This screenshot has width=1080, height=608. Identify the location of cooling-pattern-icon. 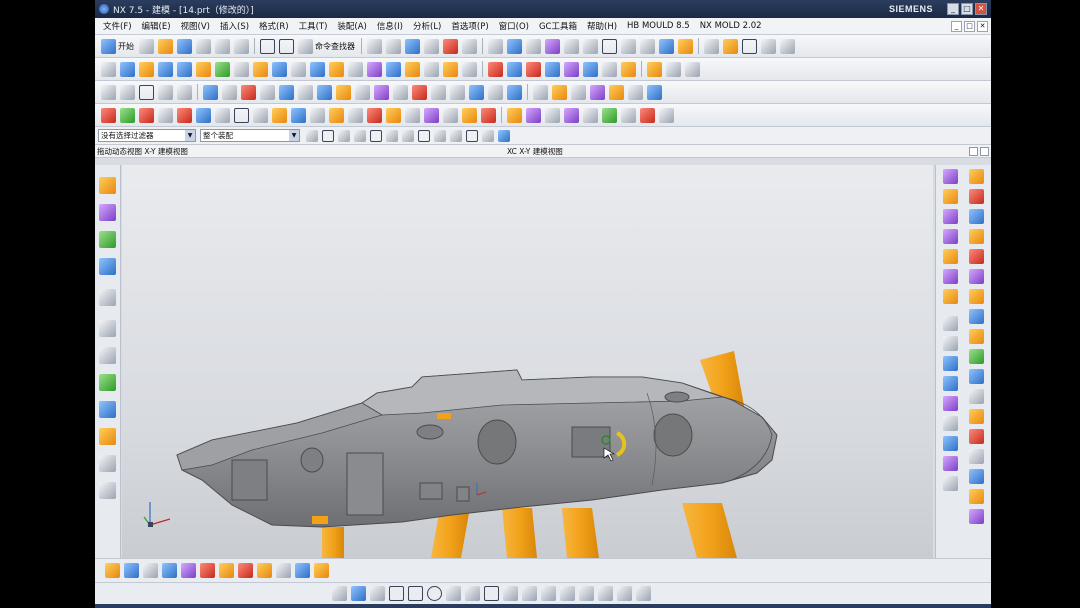
(647, 115).